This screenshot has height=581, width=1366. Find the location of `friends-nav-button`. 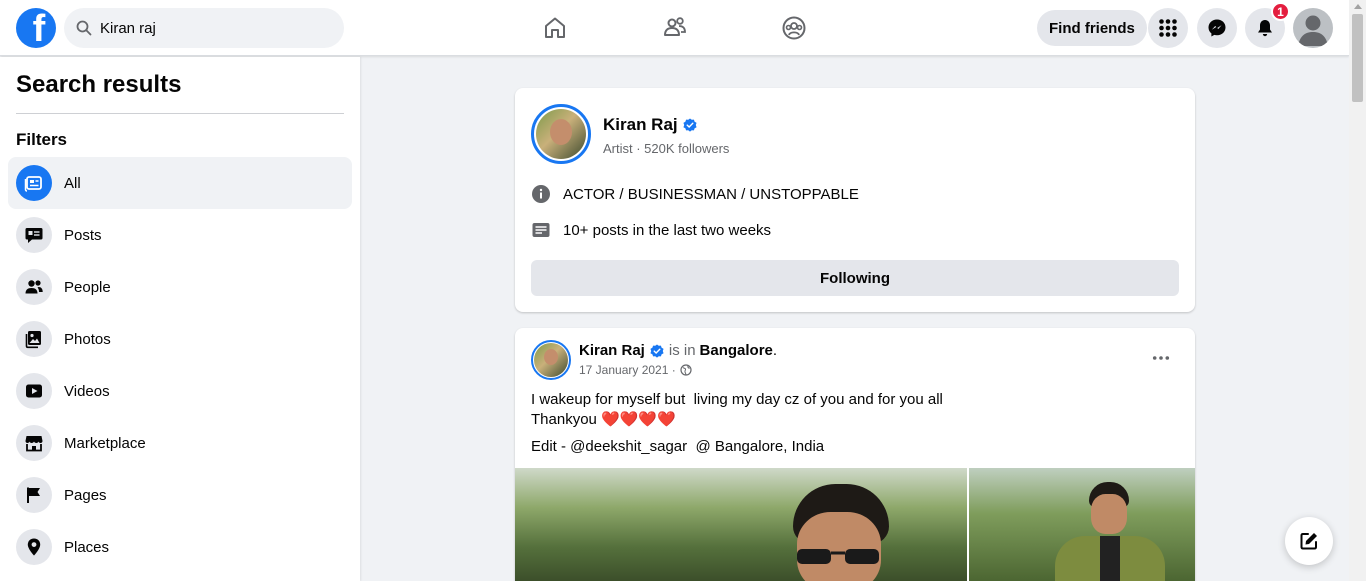

friends-nav-button is located at coordinates (675, 28).